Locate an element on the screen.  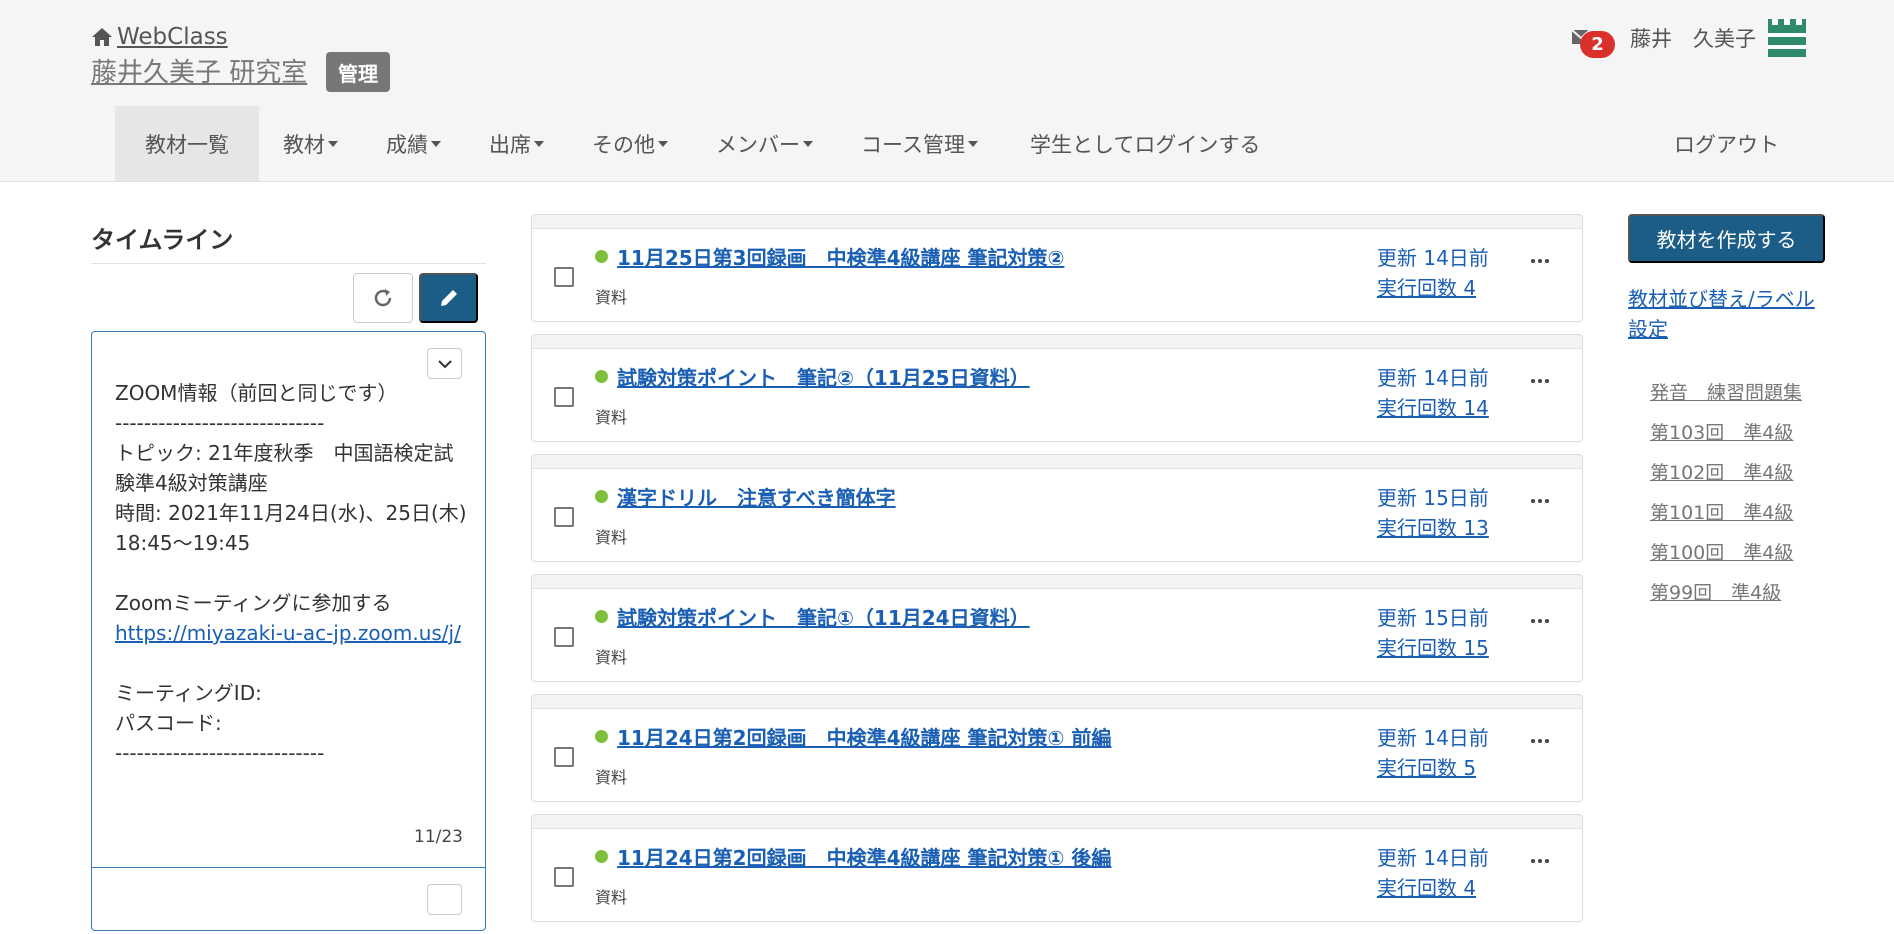
nav-label: 成績 is located at coordinates (407, 144).